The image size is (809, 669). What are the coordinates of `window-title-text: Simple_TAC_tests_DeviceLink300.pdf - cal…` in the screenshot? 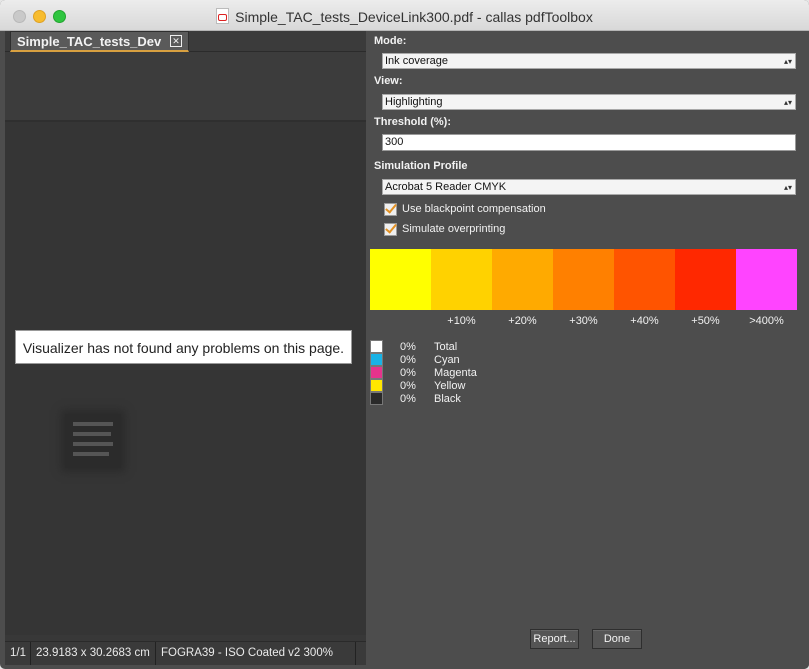 It's located at (414, 17).